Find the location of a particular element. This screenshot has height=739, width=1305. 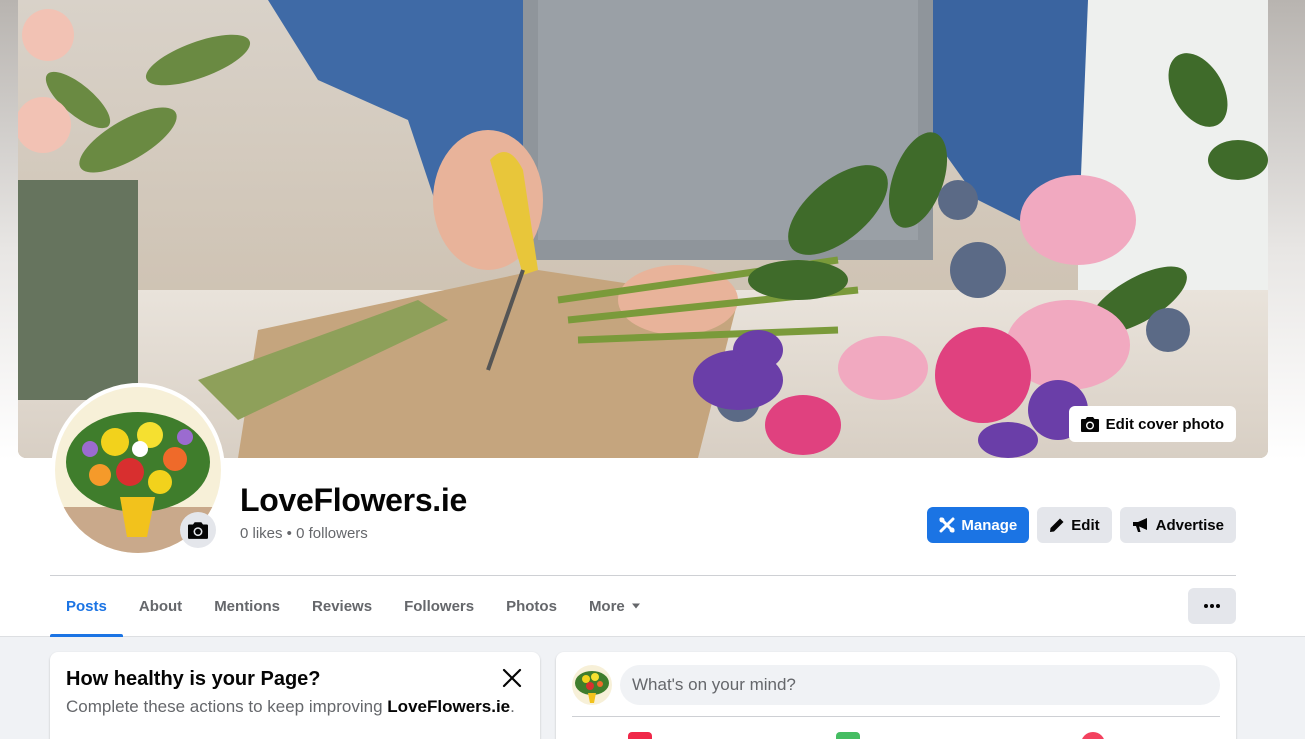

reel-icon is located at coordinates (1093, 735).